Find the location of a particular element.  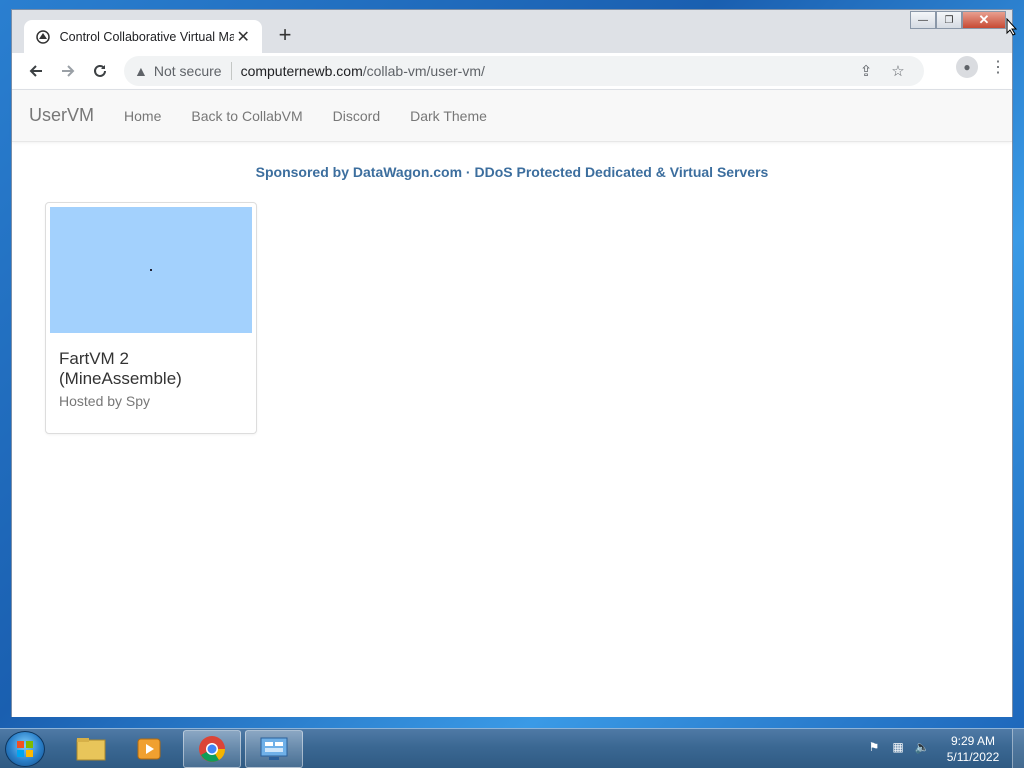

taskbar-explorer is located at coordinates (91, 749).